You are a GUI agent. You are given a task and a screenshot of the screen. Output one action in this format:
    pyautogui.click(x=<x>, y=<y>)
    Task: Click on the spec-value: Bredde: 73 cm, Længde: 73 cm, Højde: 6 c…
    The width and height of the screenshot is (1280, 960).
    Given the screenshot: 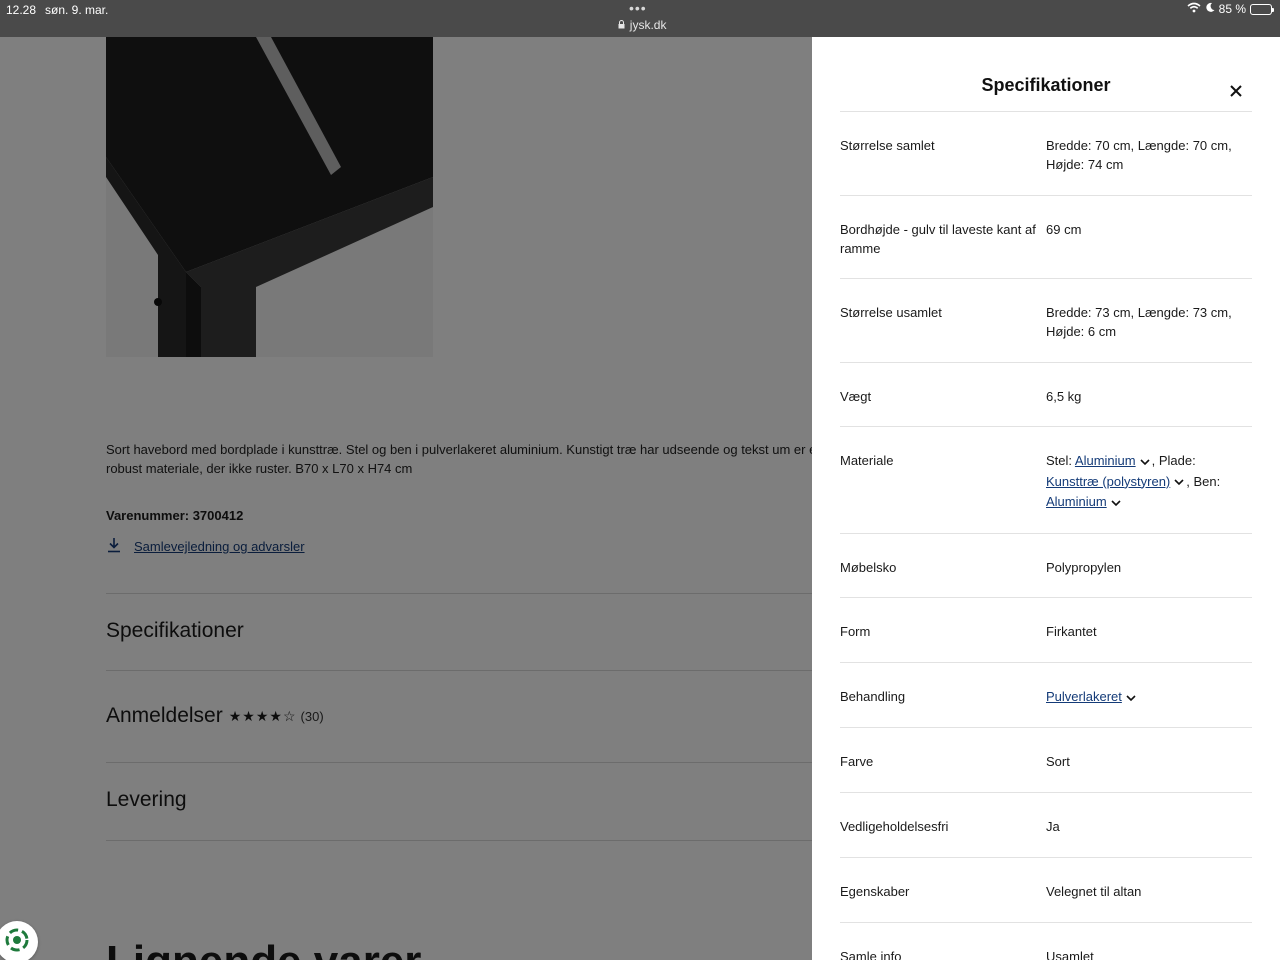 What is the action you would take?
    pyautogui.click(x=1139, y=322)
    